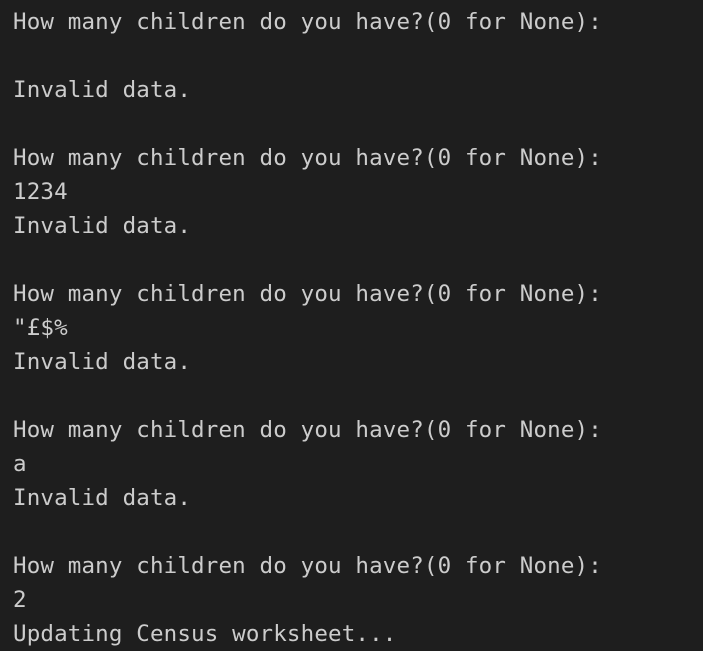  Describe the element at coordinates (20, 600) in the screenshot. I see `input-line: 2` at that location.